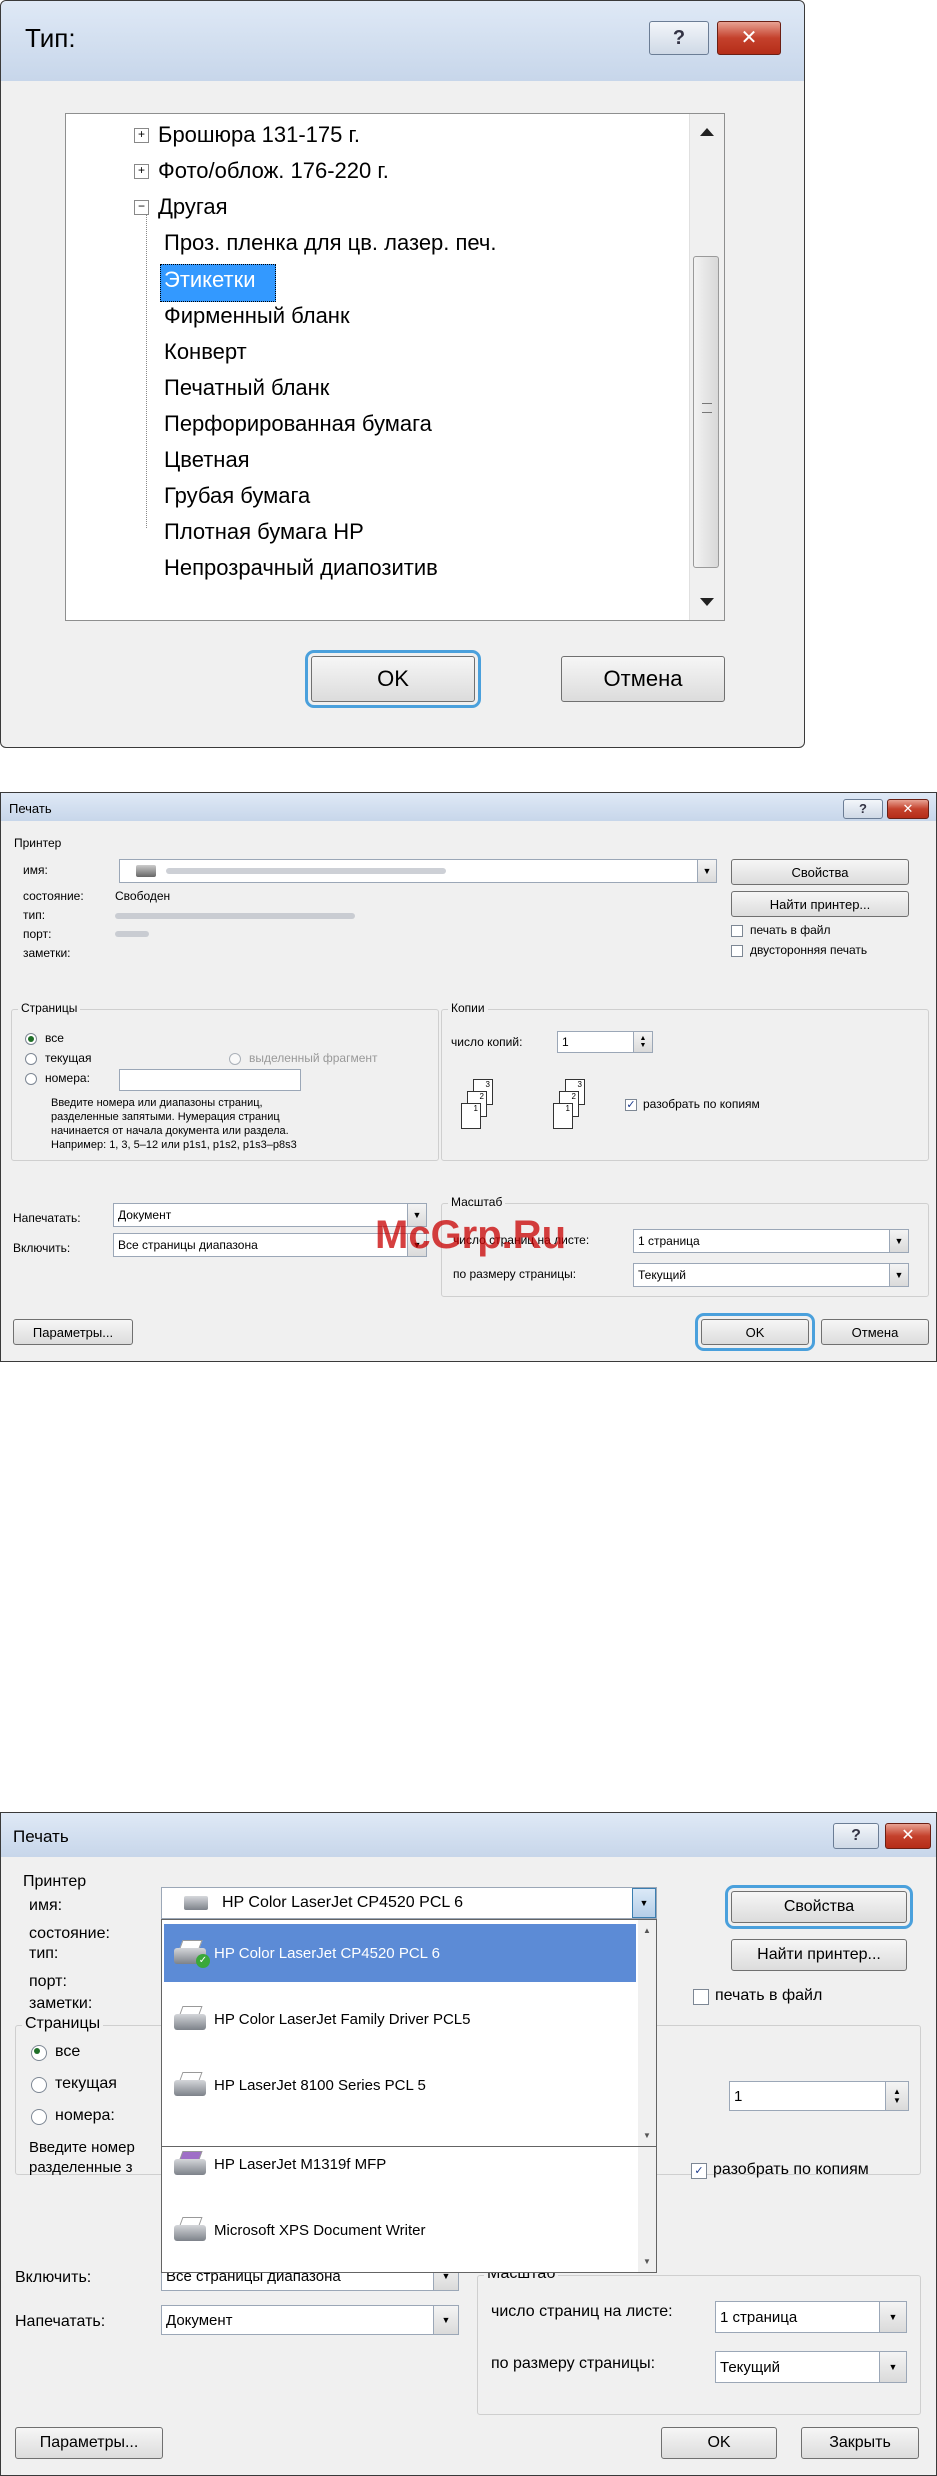 The image size is (937, 2476). Describe the element at coordinates (259, 135) in the screenshot. I see `tree-item-brochure: Брошюра 131-175 г.` at that location.